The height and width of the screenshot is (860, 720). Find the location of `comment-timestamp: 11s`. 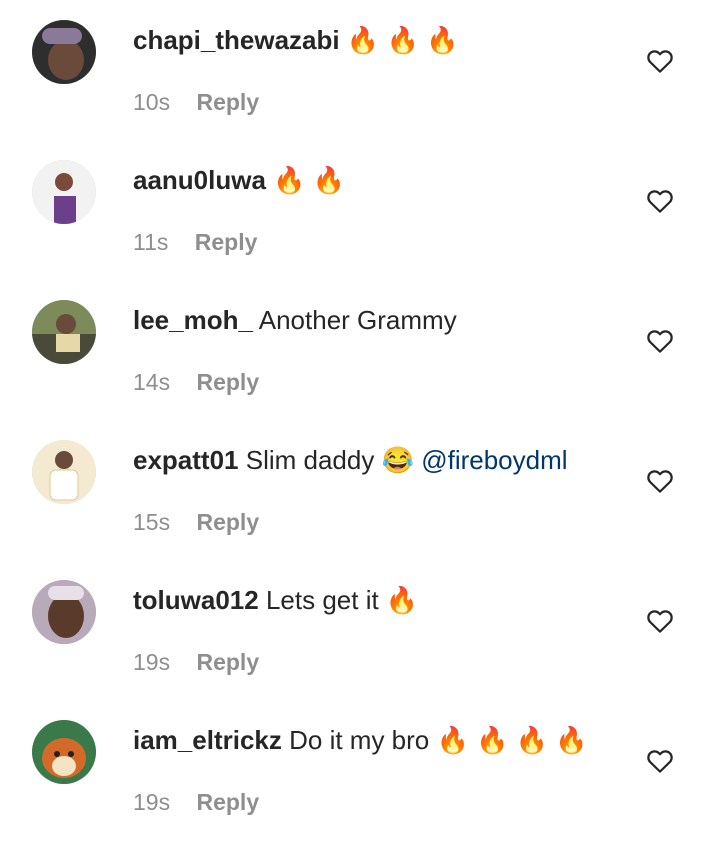

comment-timestamp: 11s is located at coordinates (151, 242).